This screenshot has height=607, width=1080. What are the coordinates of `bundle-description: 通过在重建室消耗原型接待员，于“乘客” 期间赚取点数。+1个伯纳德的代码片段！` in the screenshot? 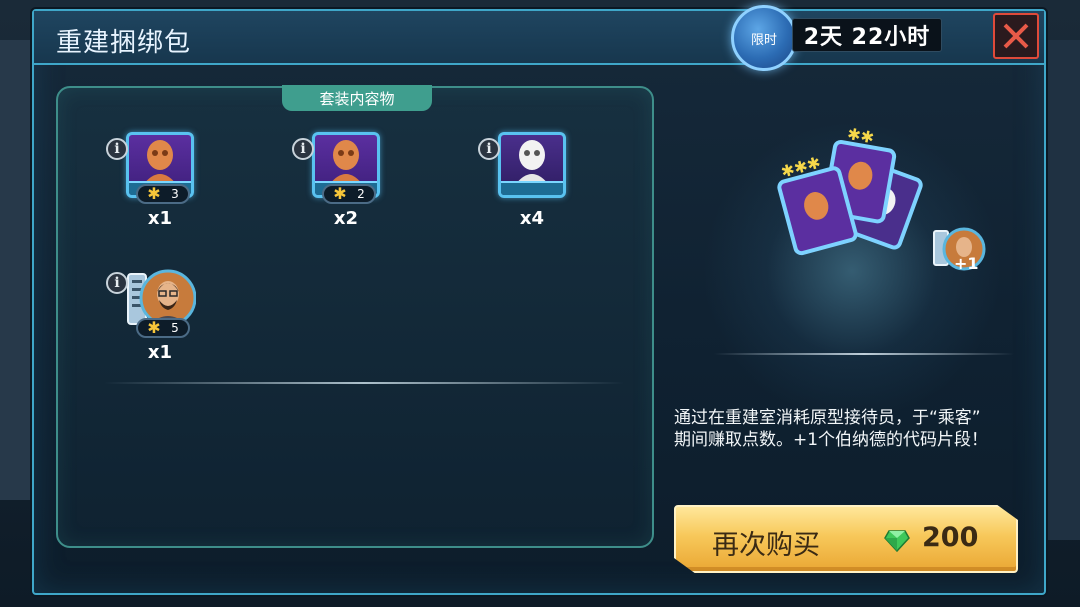 It's located at (854, 429).